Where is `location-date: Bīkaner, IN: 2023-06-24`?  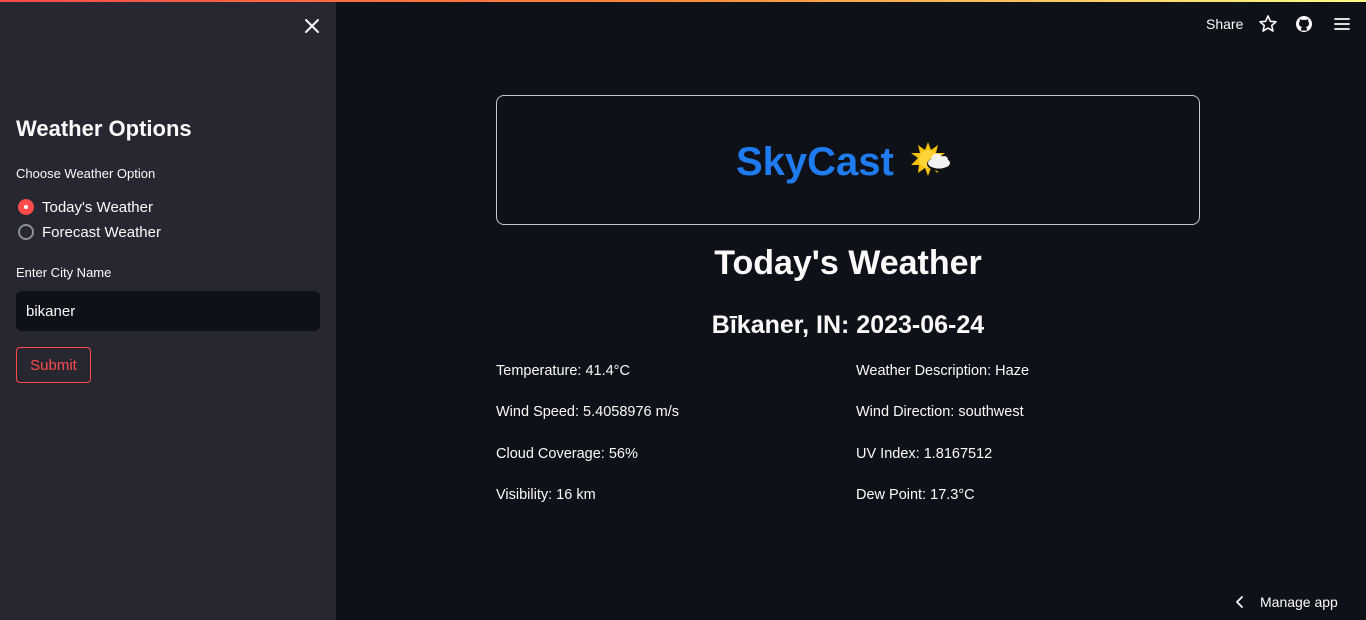
location-date: Bīkaner, IN: 2023-06-24 is located at coordinates (848, 325).